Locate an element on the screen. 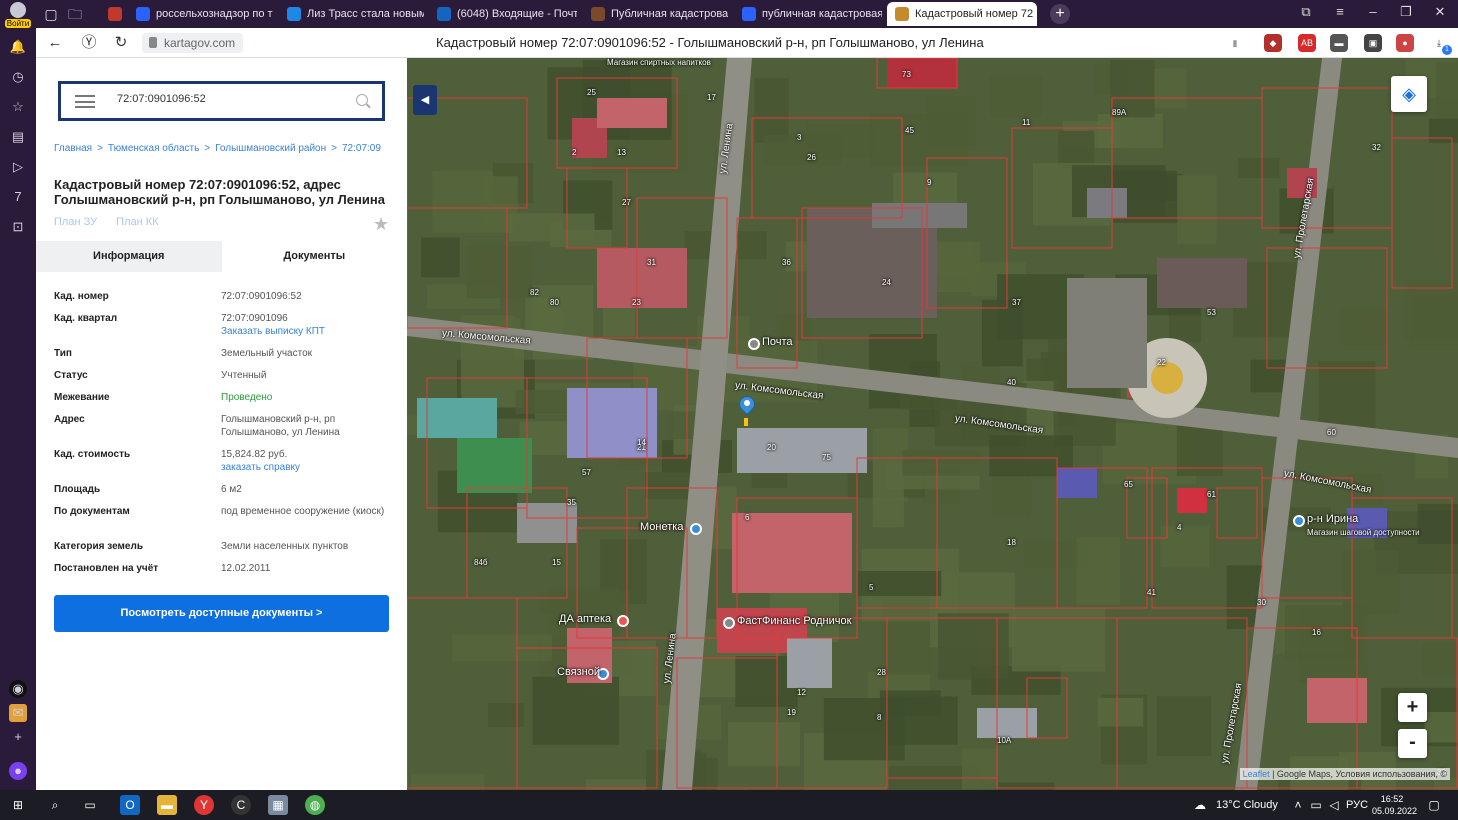  poi-label: Связной is located at coordinates (578, 672).